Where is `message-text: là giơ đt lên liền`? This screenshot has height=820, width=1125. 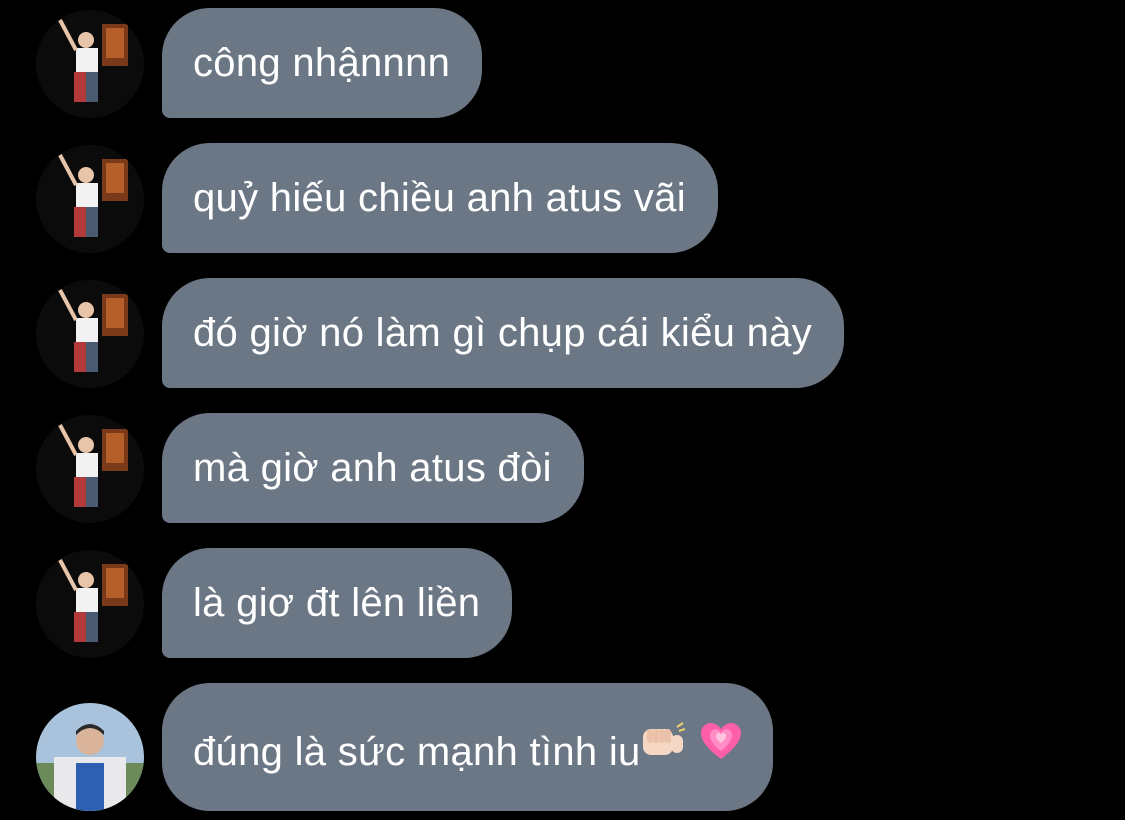
message-text: là giơ đt lên liền is located at coordinates (337, 603).